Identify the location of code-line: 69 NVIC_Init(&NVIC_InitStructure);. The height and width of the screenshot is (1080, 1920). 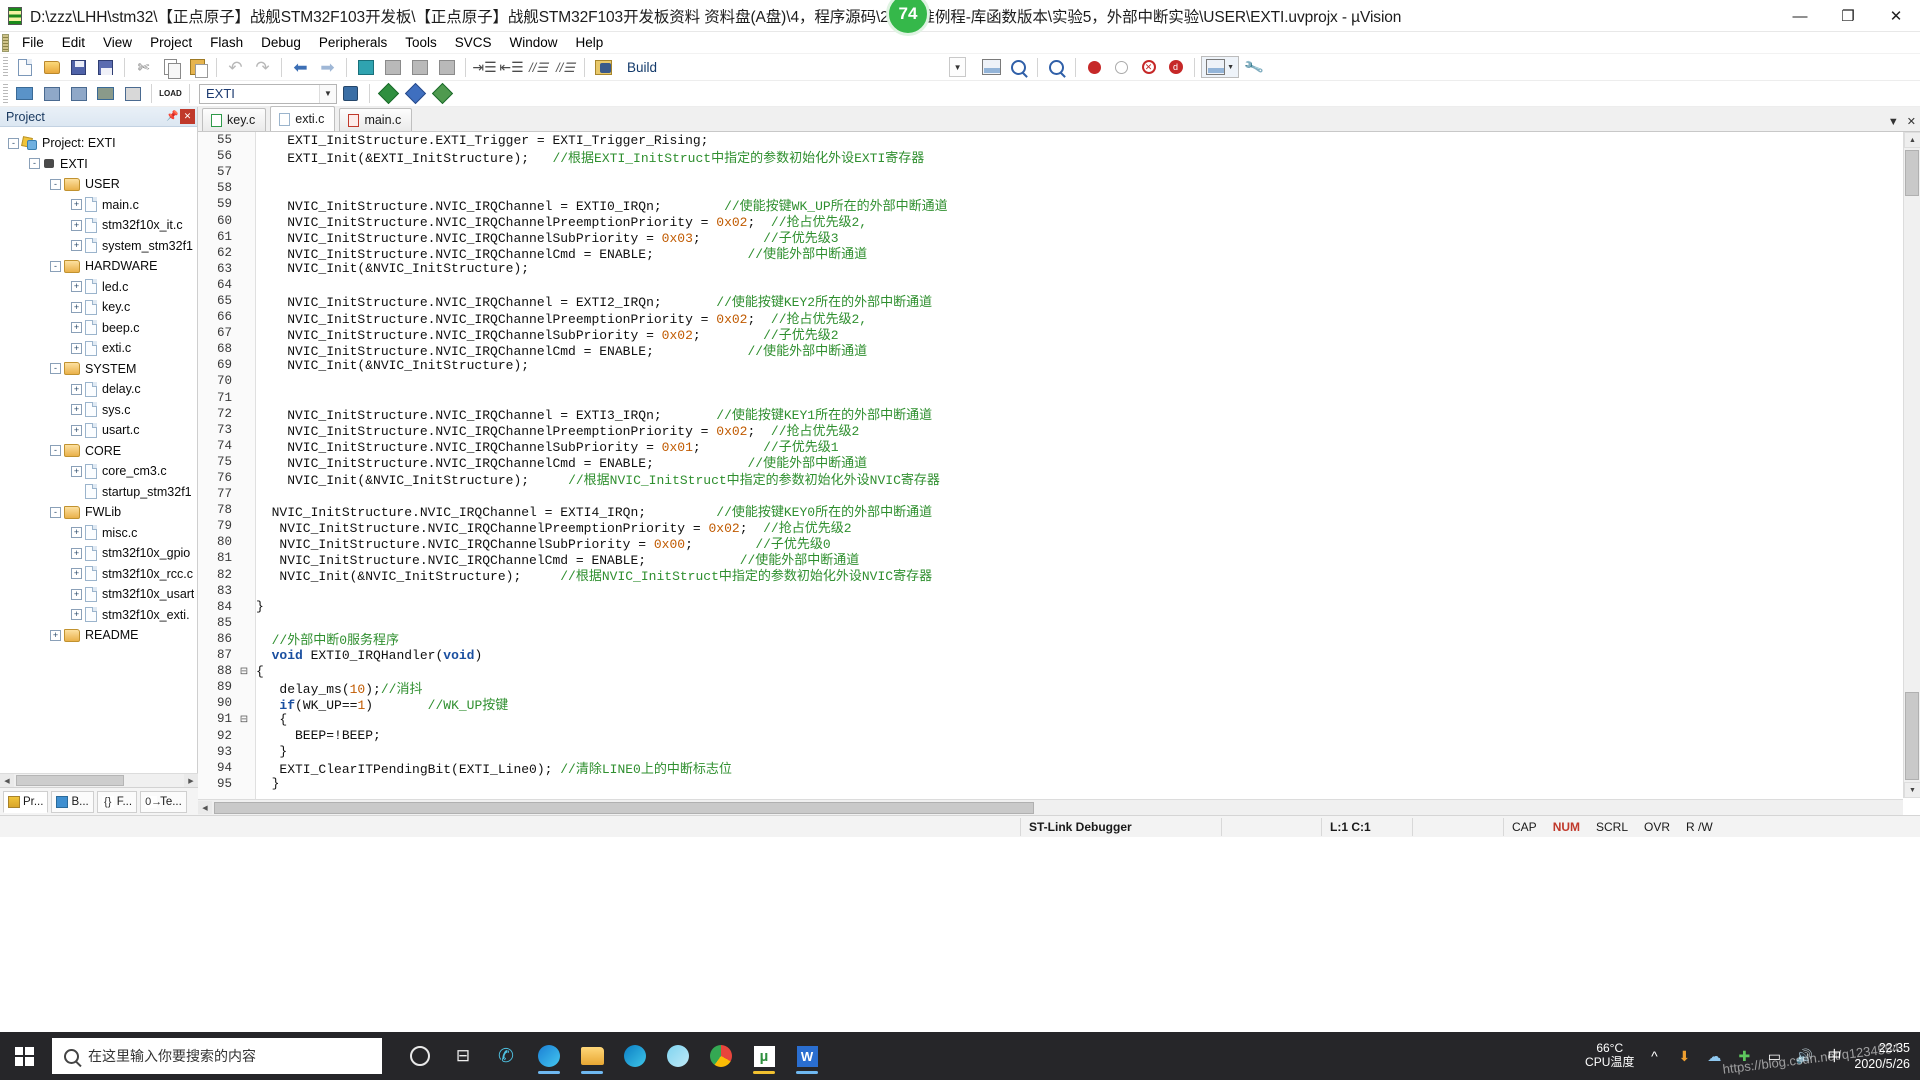
(1059, 365).